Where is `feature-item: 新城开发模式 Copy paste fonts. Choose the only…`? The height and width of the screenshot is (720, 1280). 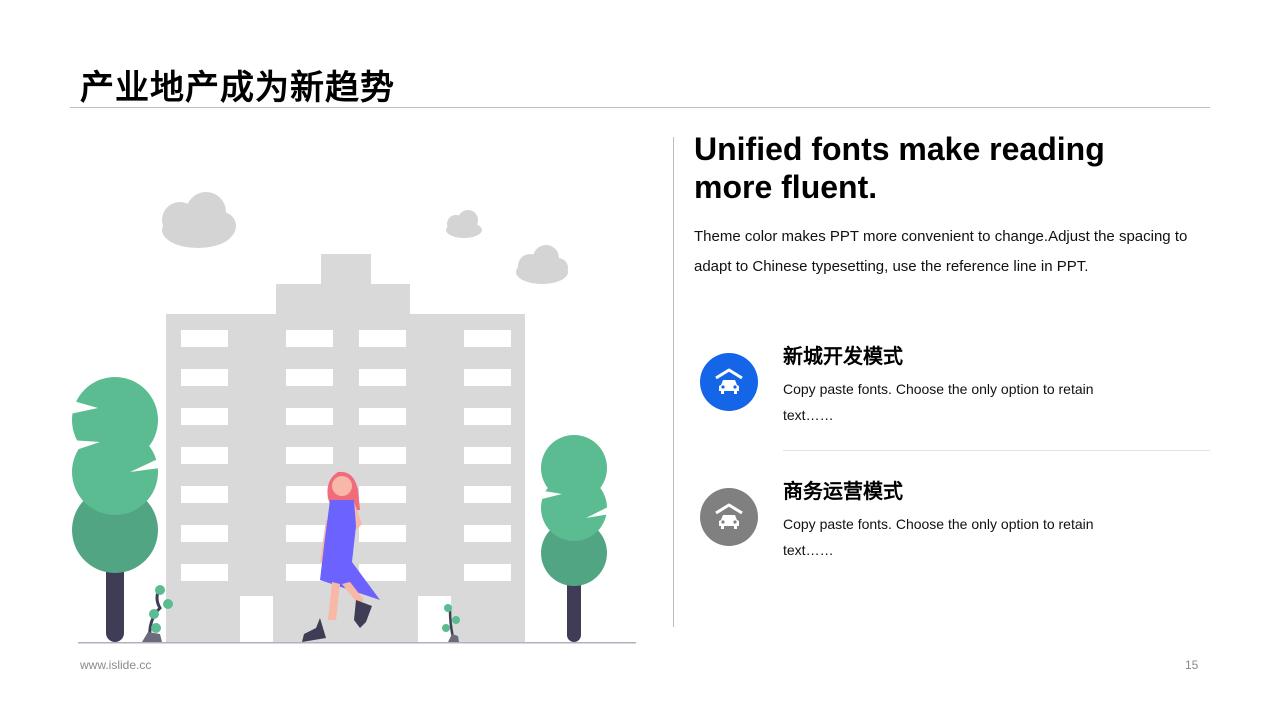 feature-item: 新城开发模式 Copy paste fonts. Choose the only… is located at coordinates (955, 385).